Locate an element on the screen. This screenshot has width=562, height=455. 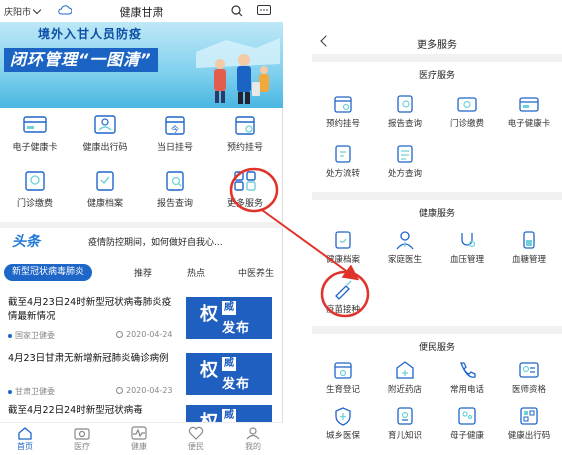
service-item: 常用电话 is located at coordinates (467, 377).